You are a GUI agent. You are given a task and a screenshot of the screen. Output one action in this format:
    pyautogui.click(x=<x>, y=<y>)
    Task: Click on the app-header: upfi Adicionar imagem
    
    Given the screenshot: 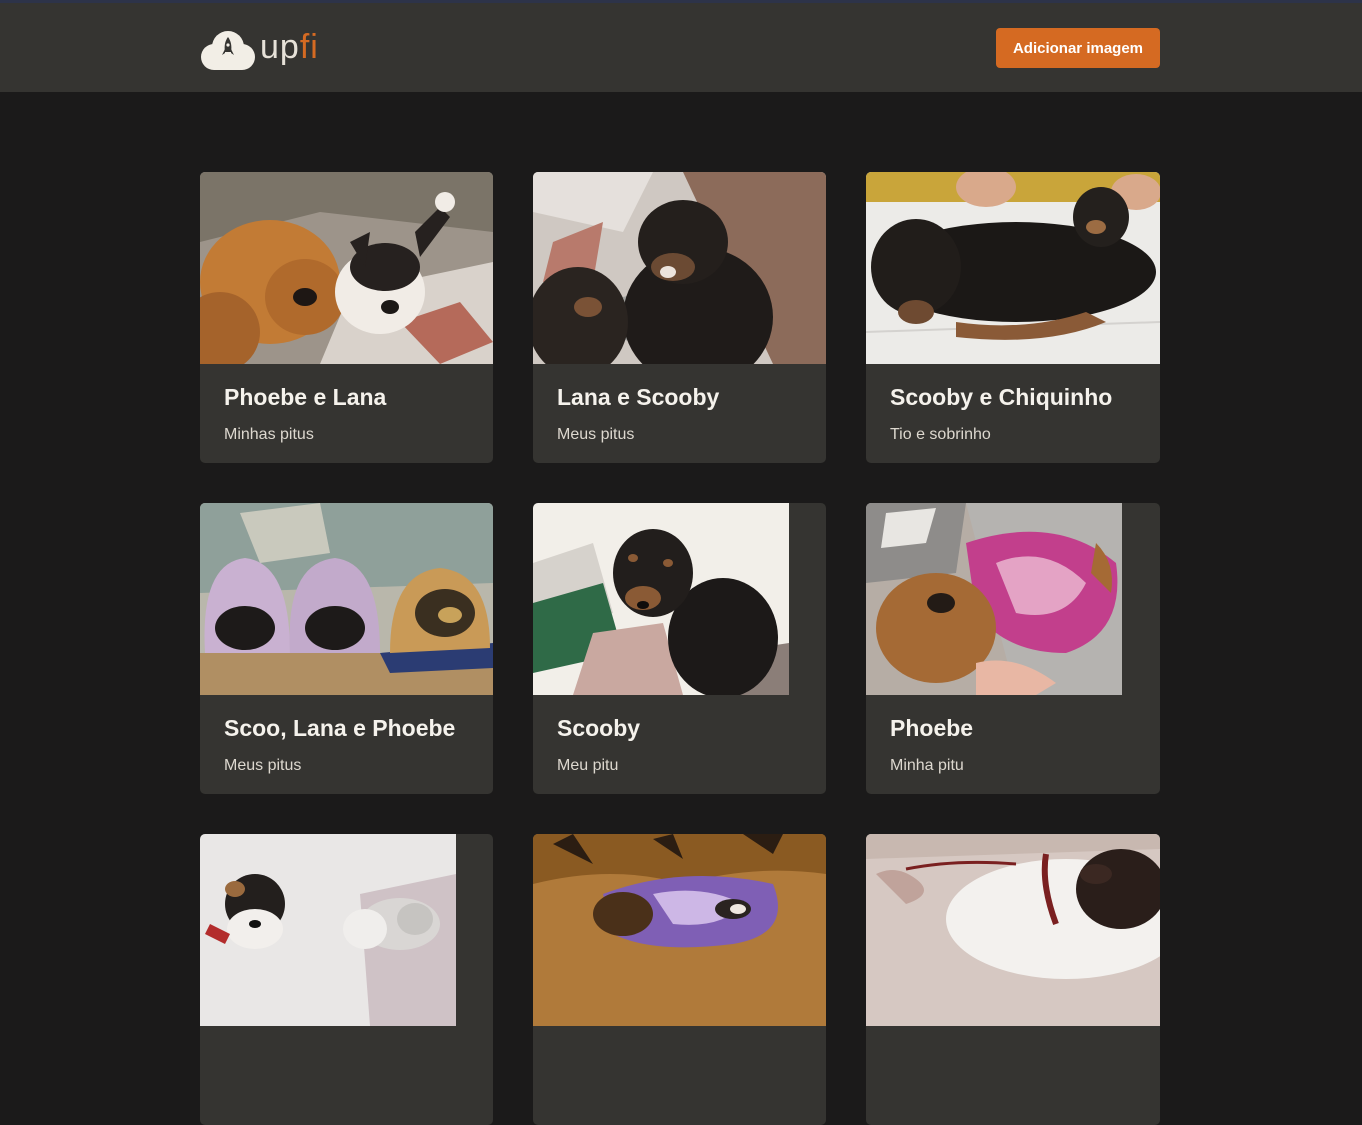 What is the action you would take?
    pyautogui.click(x=681, y=47)
    